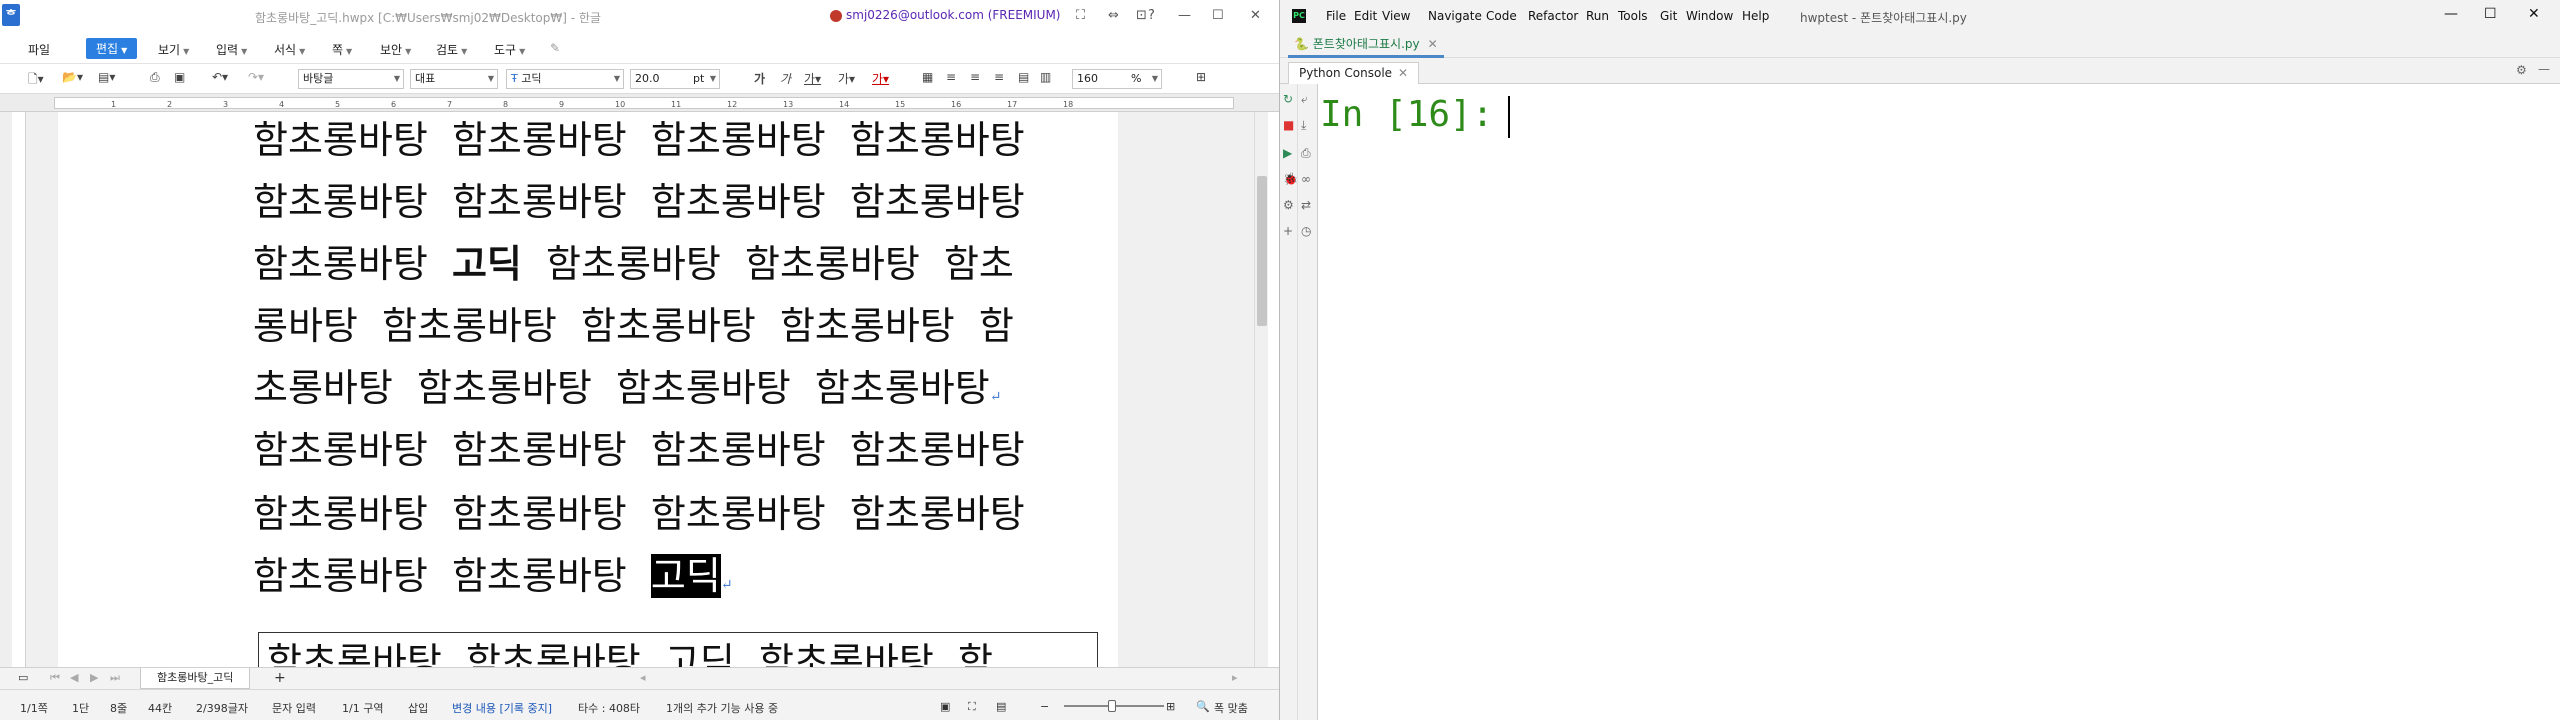  What do you see at coordinates (1396, 16) in the screenshot?
I see `menu-view: View` at bounding box center [1396, 16].